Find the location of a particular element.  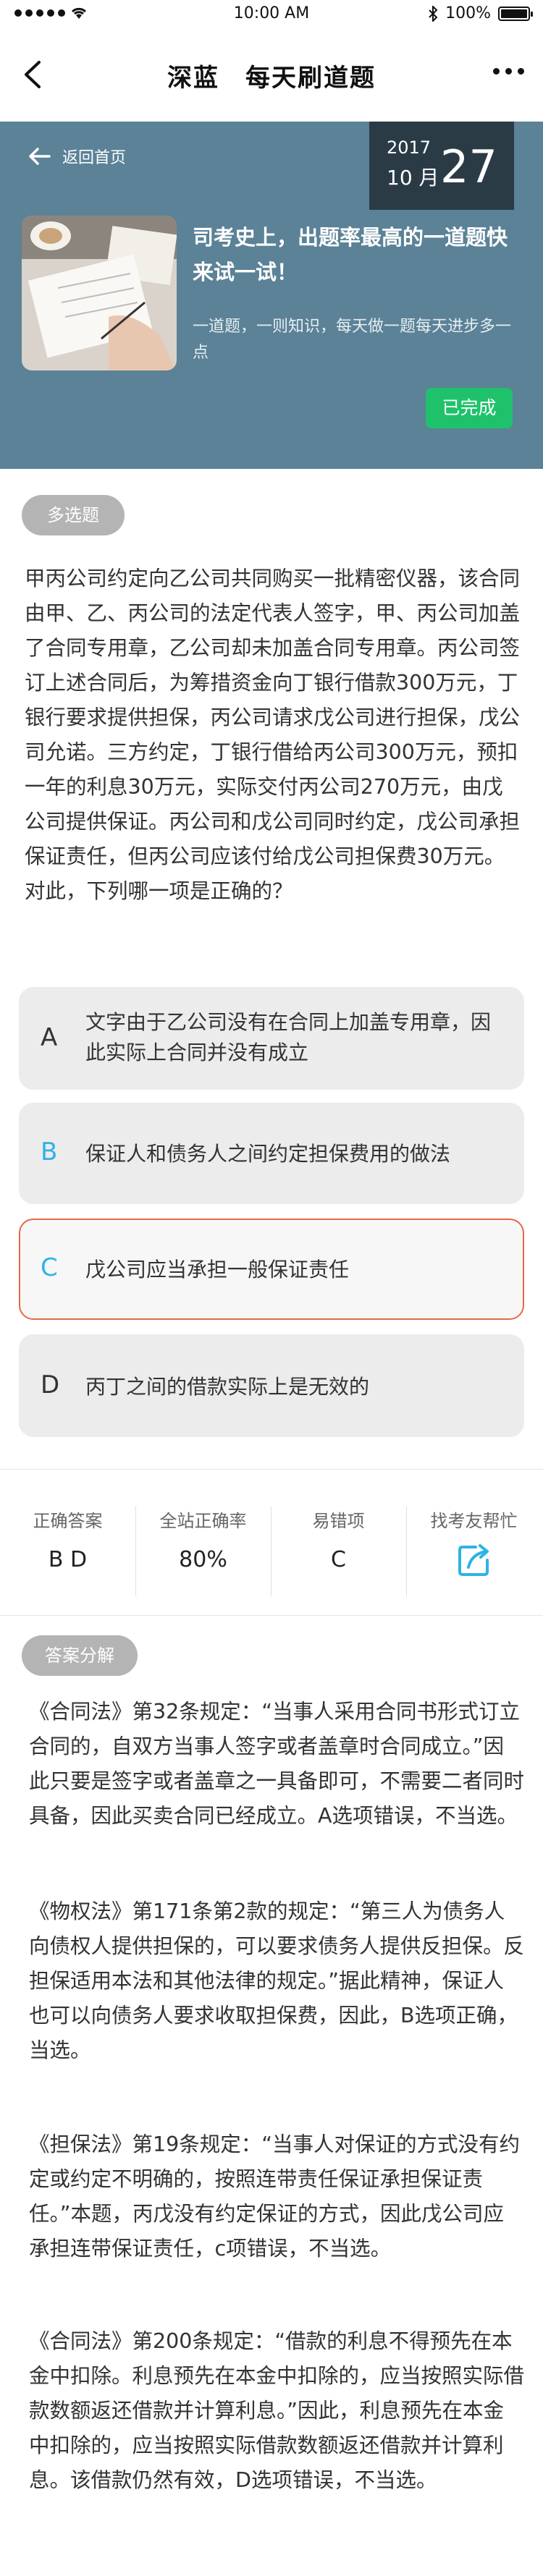

option-c: C 戊公司应当承担一般保证责任 is located at coordinates (271, 1269).